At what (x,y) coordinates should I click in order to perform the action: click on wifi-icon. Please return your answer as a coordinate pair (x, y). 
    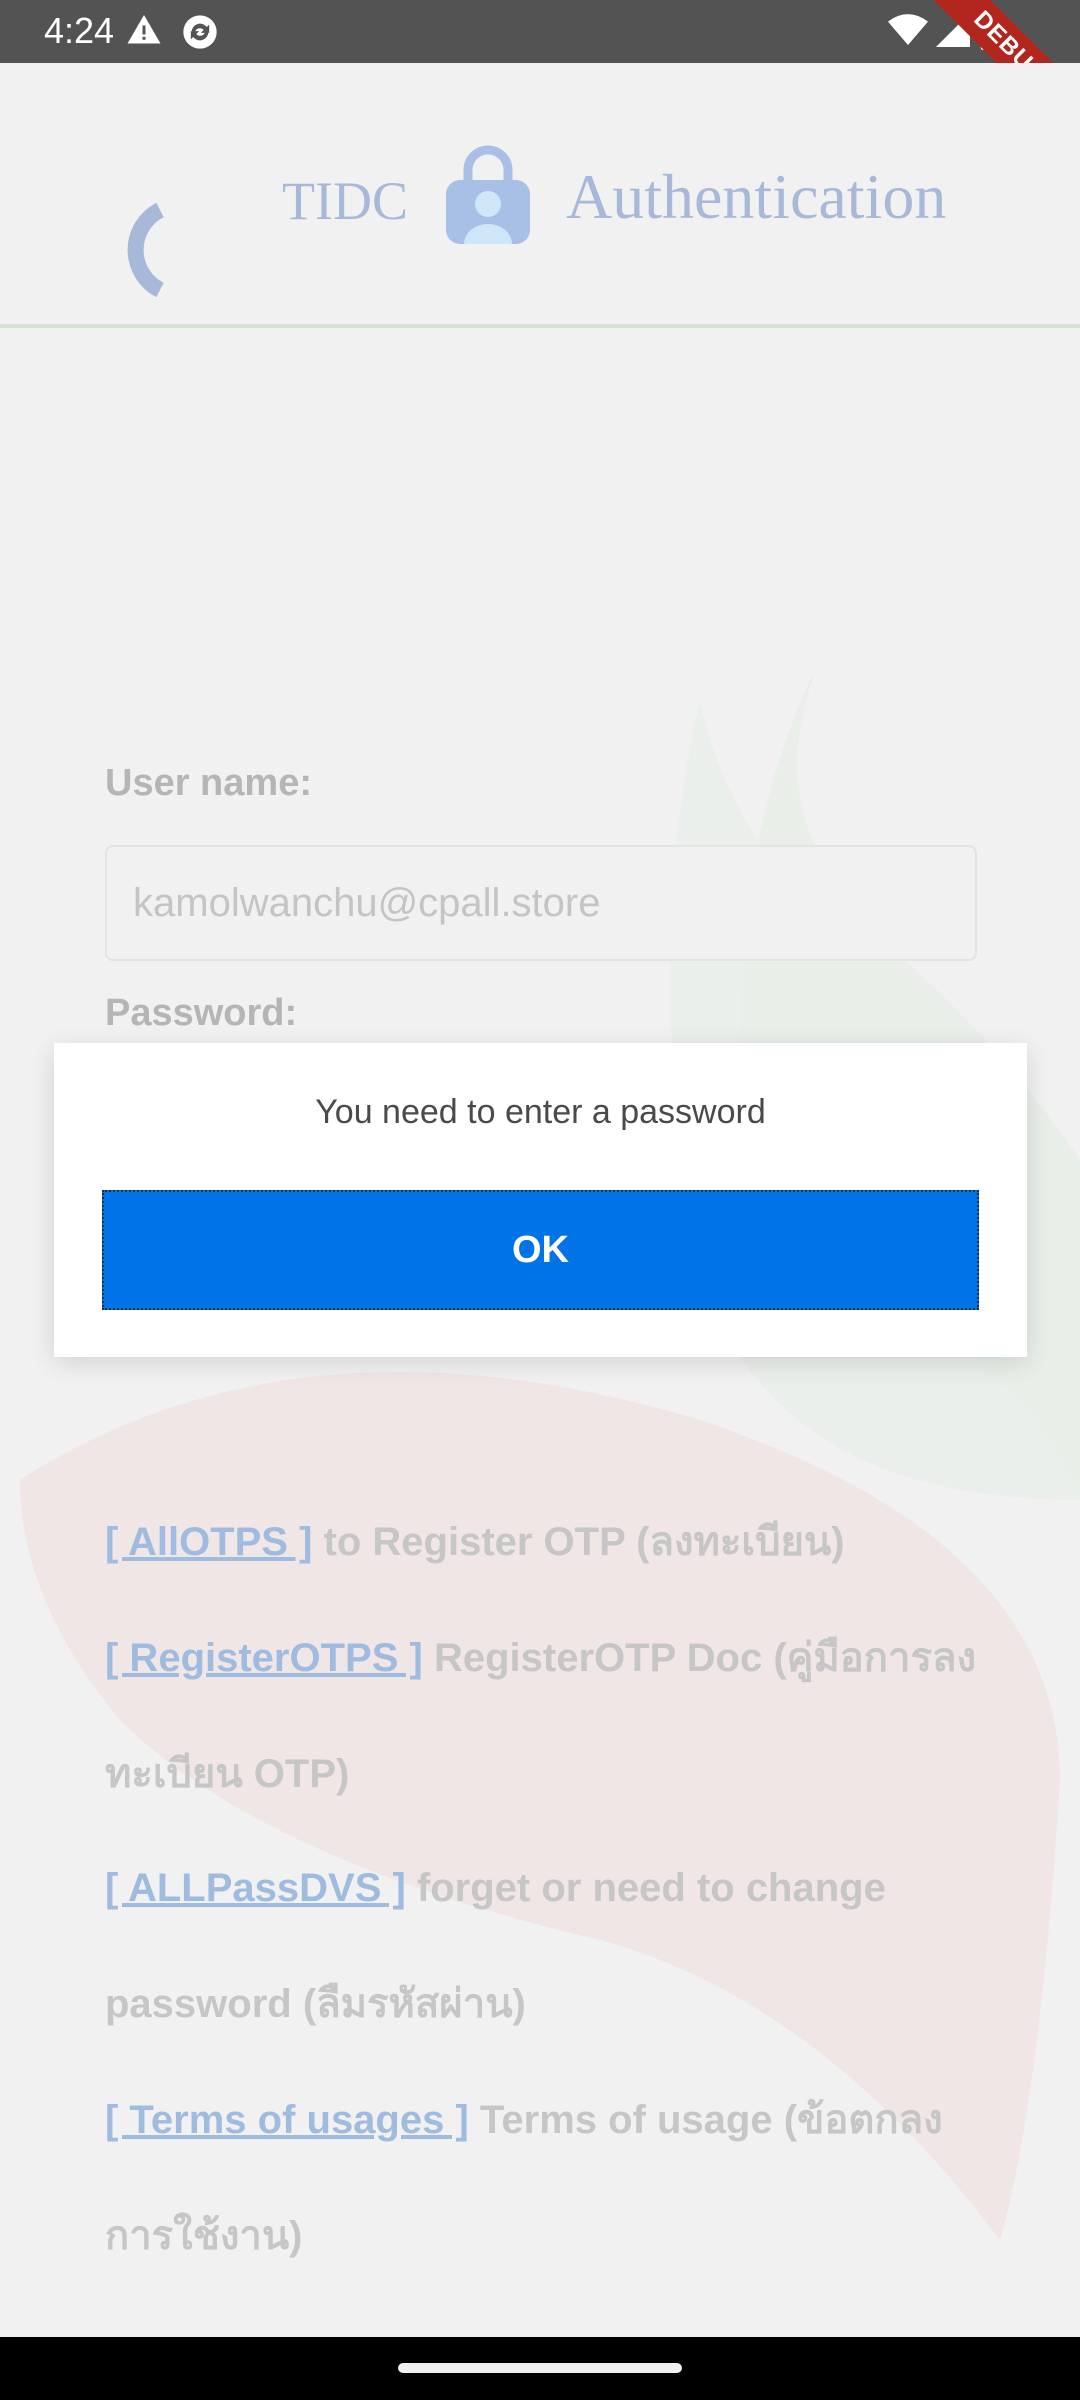
    Looking at the image, I should click on (908, 29).